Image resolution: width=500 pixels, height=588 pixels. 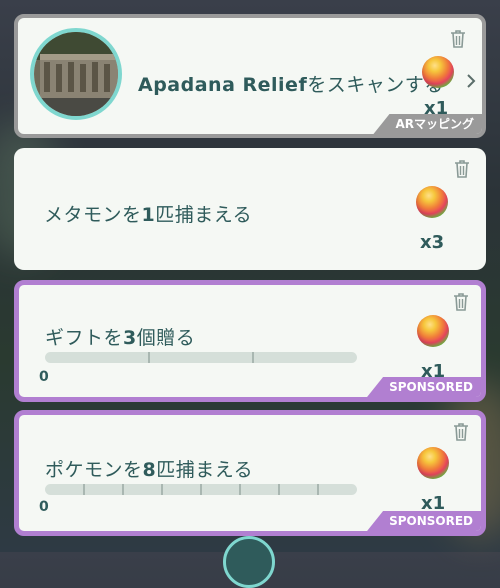 What do you see at coordinates (432, 242) in the screenshot?
I see `reward-count: x3` at bounding box center [432, 242].